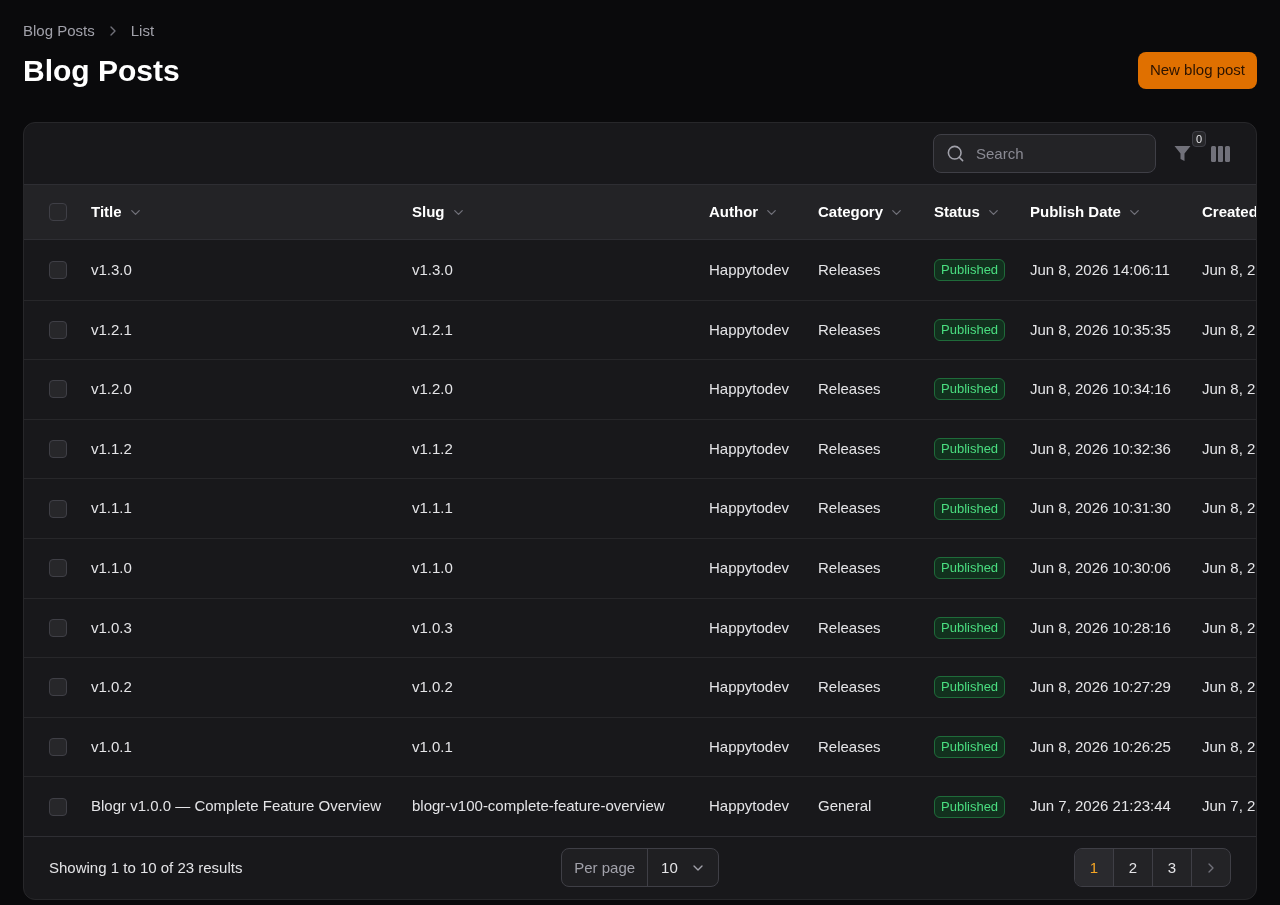 Image resolution: width=1280 pixels, height=905 pixels. Describe the element at coordinates (1044, 153) in the screenshot. I see `search-field: Search` at that location.